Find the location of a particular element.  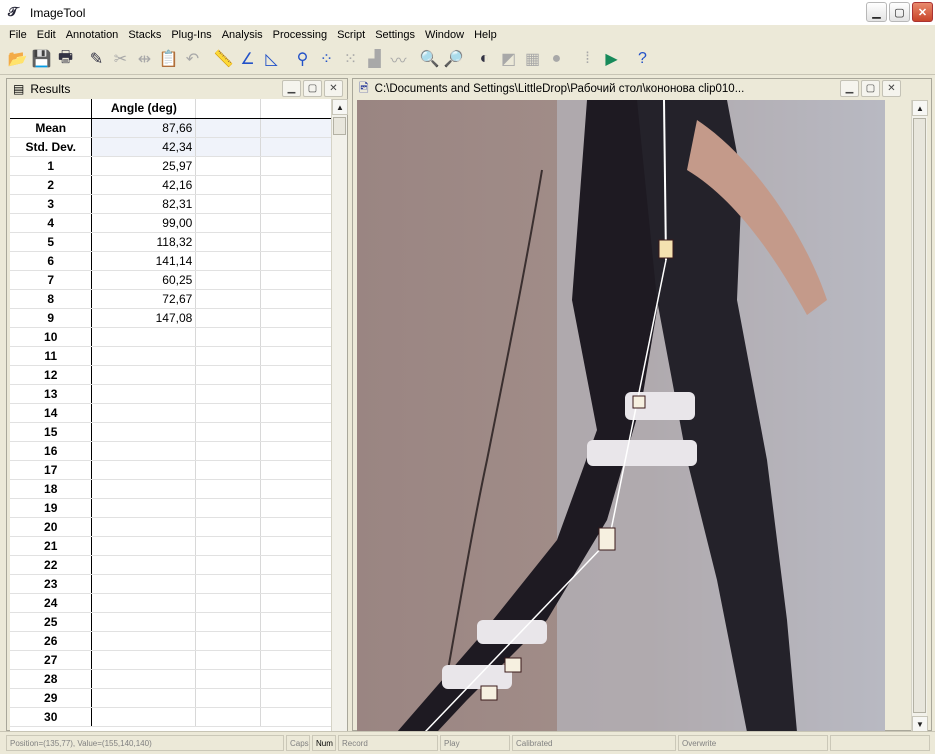

column-header-angle: Angle (deg) is located at coordinates (144, 109).